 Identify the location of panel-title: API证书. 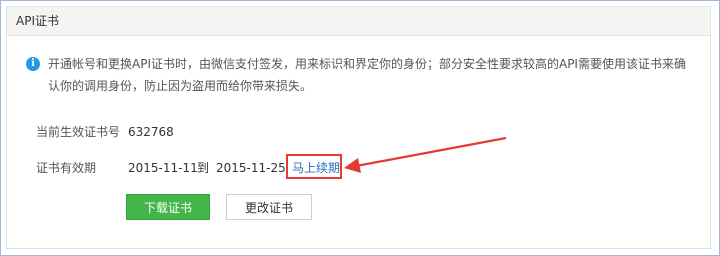
(358, 21).